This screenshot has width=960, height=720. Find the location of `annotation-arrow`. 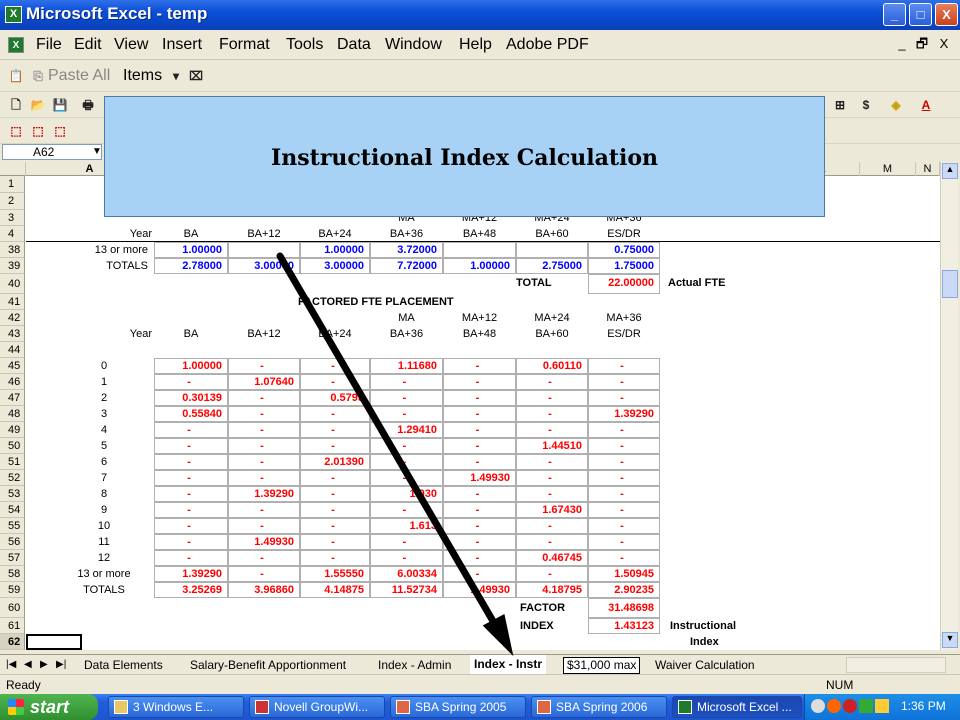

annotation-arrow is located at coordinates (395, 454).